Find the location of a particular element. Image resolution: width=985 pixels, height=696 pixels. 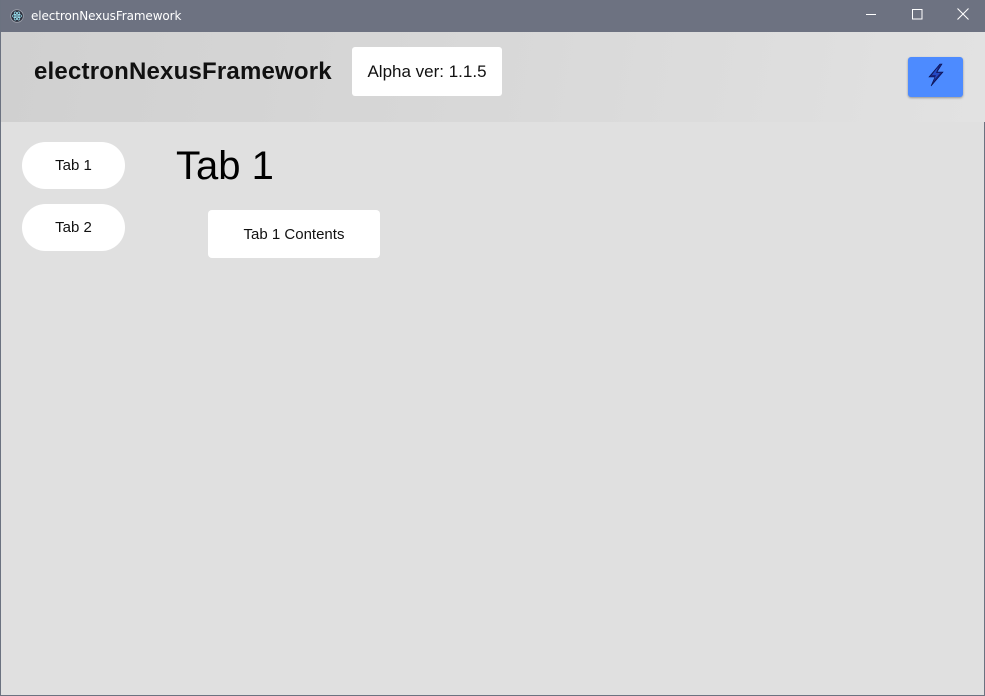

minimize-button is located at coordinates (871, 16).